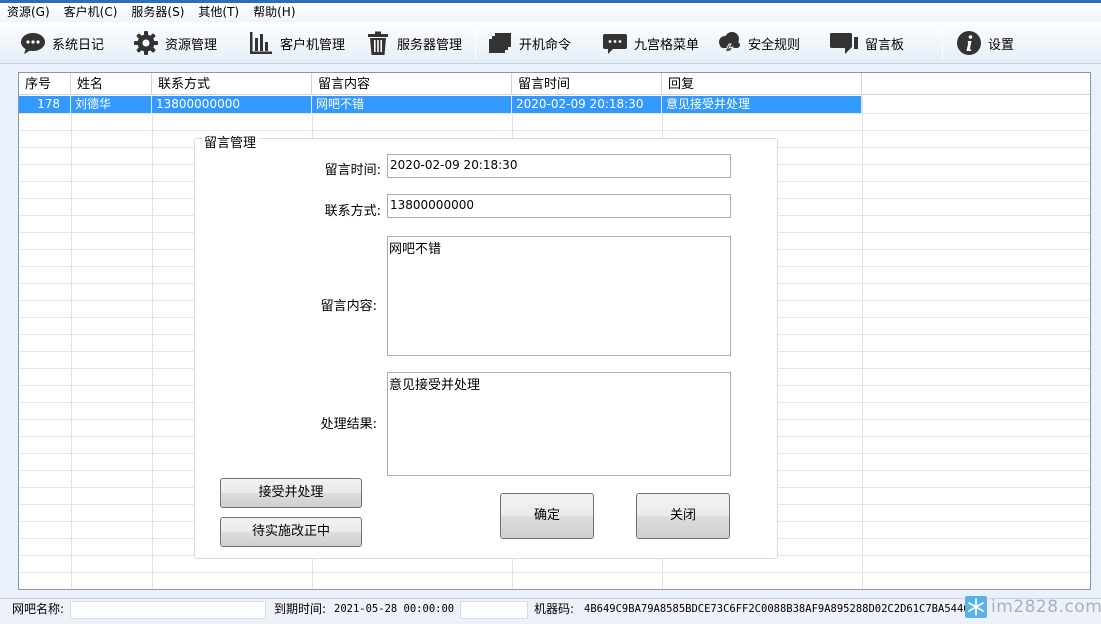 This screenshot has width=1101, height=624. I want to click on content-textarea: 网吧不错, so click(559, 296).